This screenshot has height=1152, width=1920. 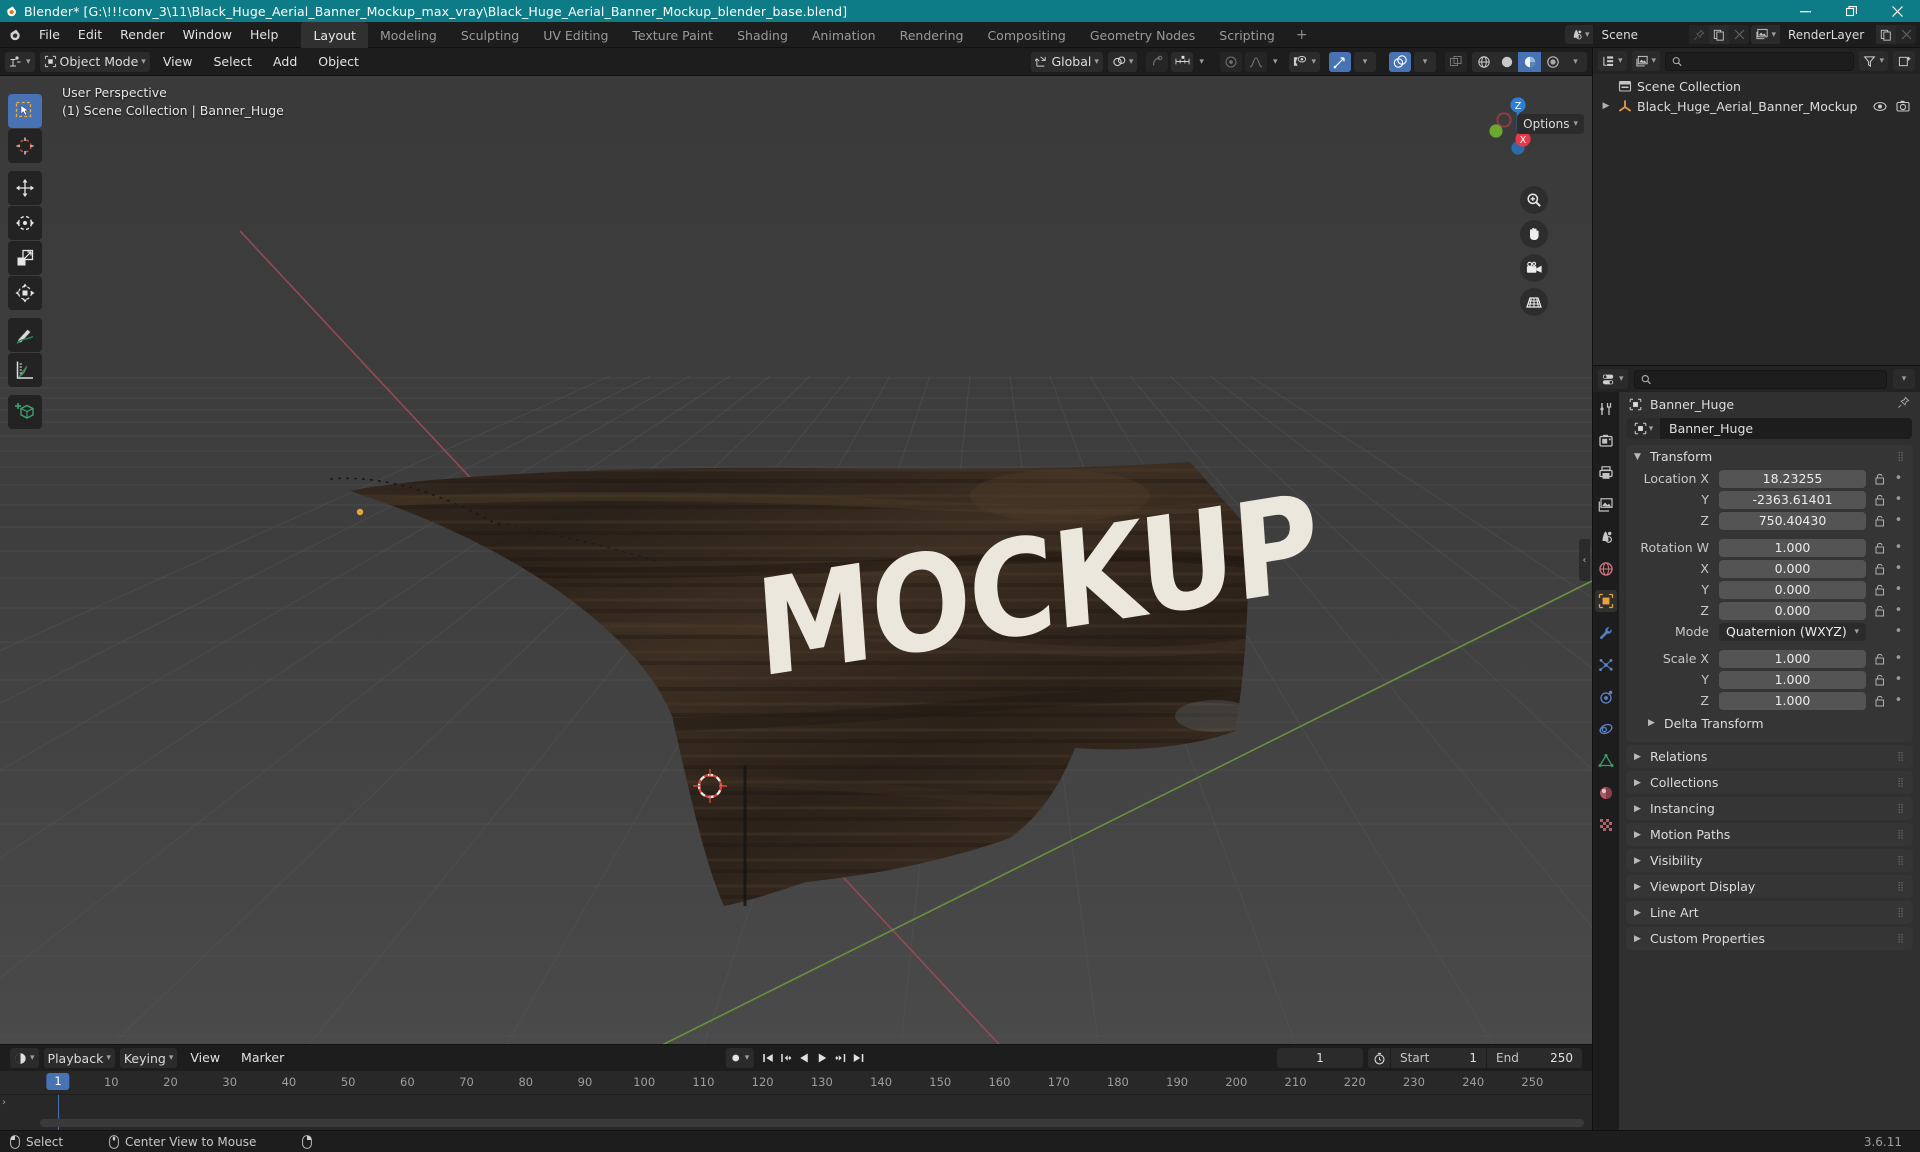 I want to click on location-z-field: 750.40430, so click(x=1792, y=520).